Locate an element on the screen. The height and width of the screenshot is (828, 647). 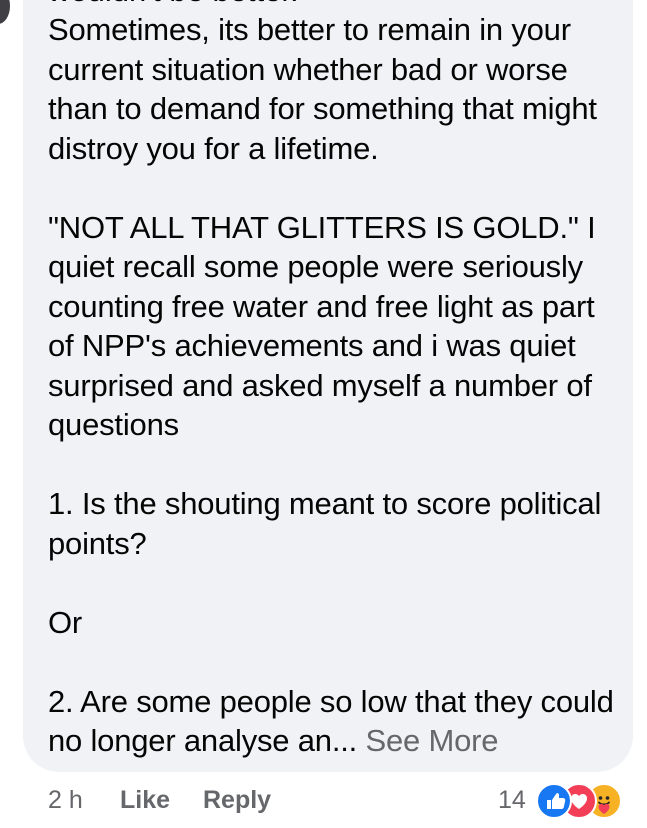
comment-paragraph-4: Or is located at coordinates (65, 622).